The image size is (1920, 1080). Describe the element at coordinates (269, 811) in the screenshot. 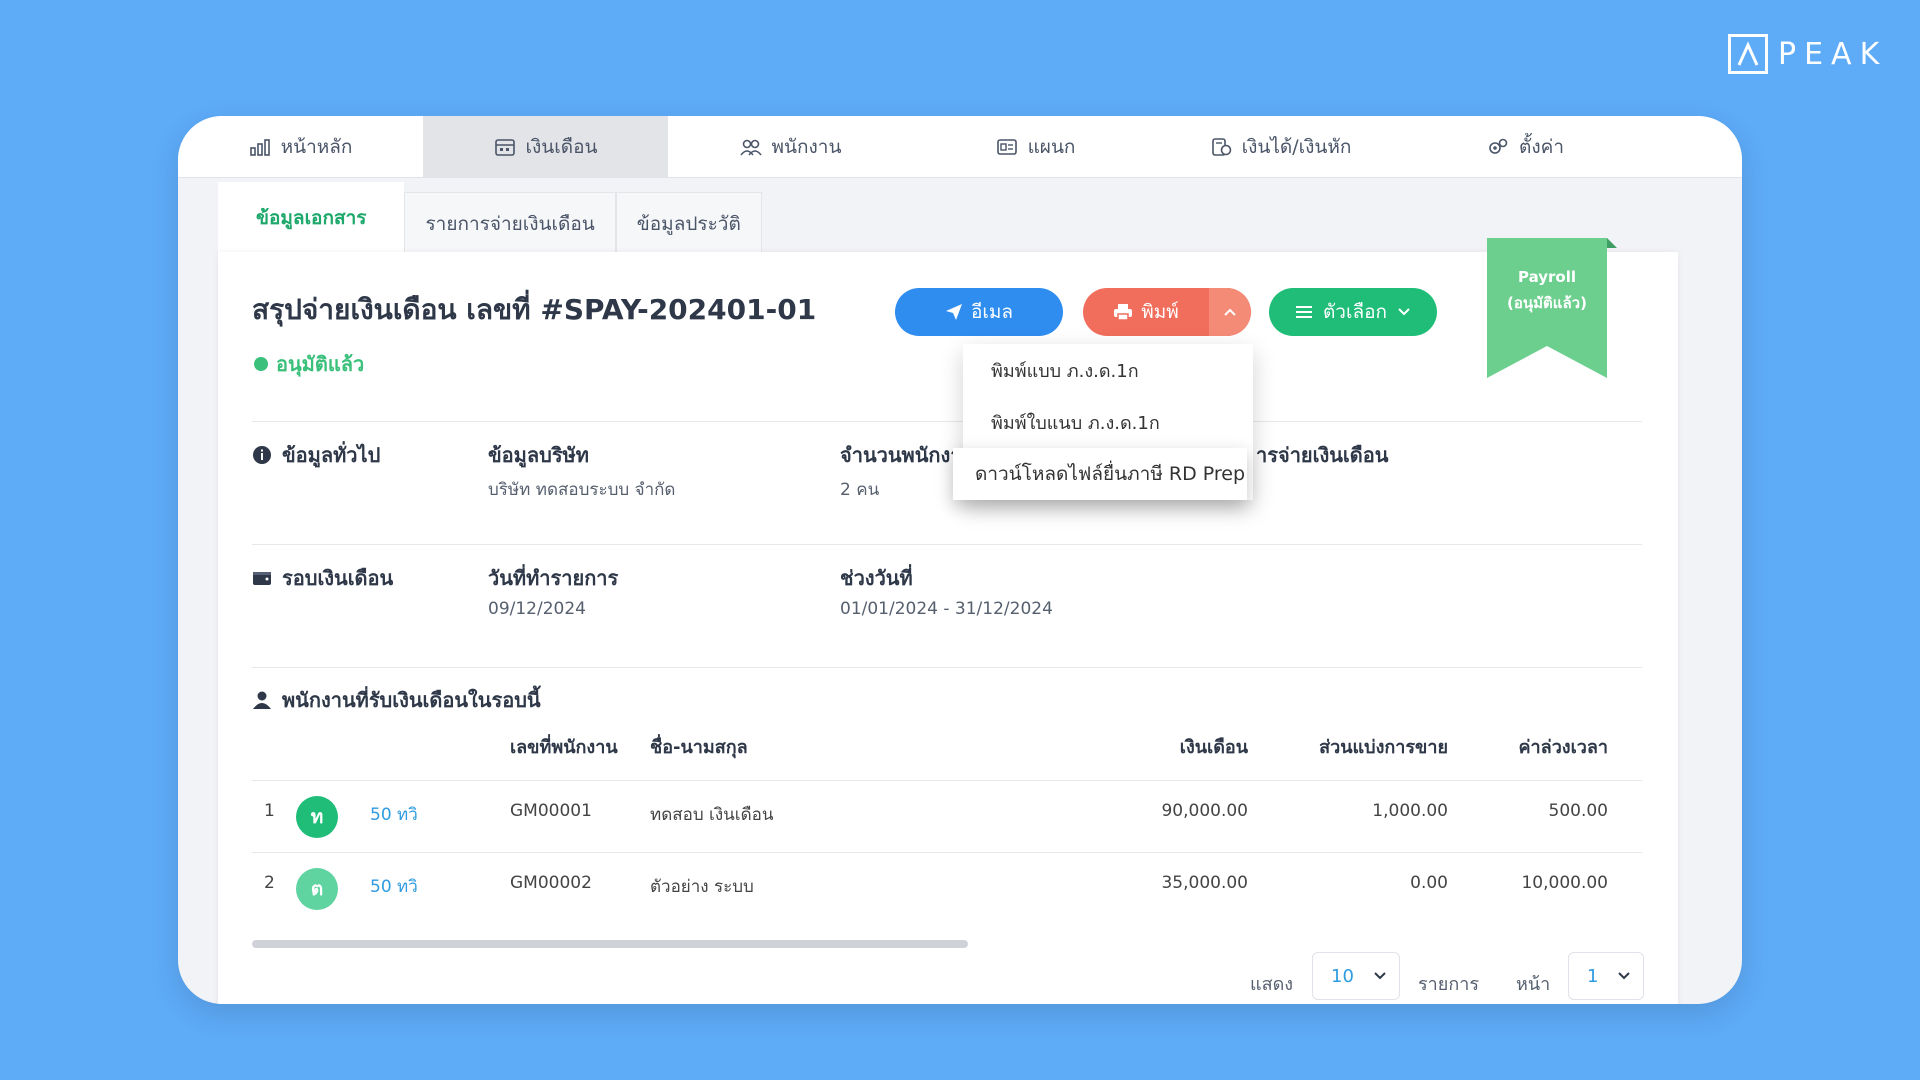

I see `row-number: 1` at that location.